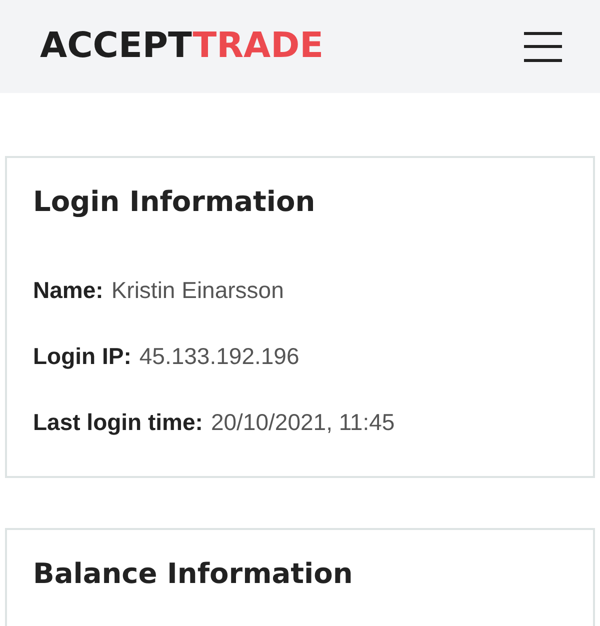 The width and height of the screenshot is (600, 626). I want to click on field-value: 20/10/2021, 11:45, so click(302, 422).